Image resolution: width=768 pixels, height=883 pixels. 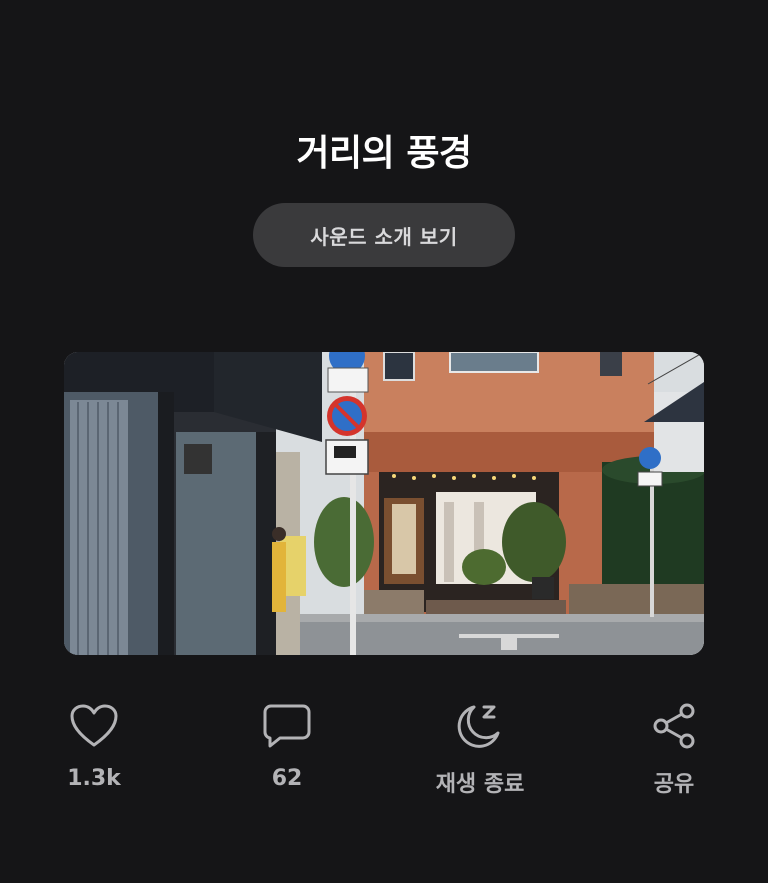 I want to click on comment-action: 62, so click(x=287, y=745).